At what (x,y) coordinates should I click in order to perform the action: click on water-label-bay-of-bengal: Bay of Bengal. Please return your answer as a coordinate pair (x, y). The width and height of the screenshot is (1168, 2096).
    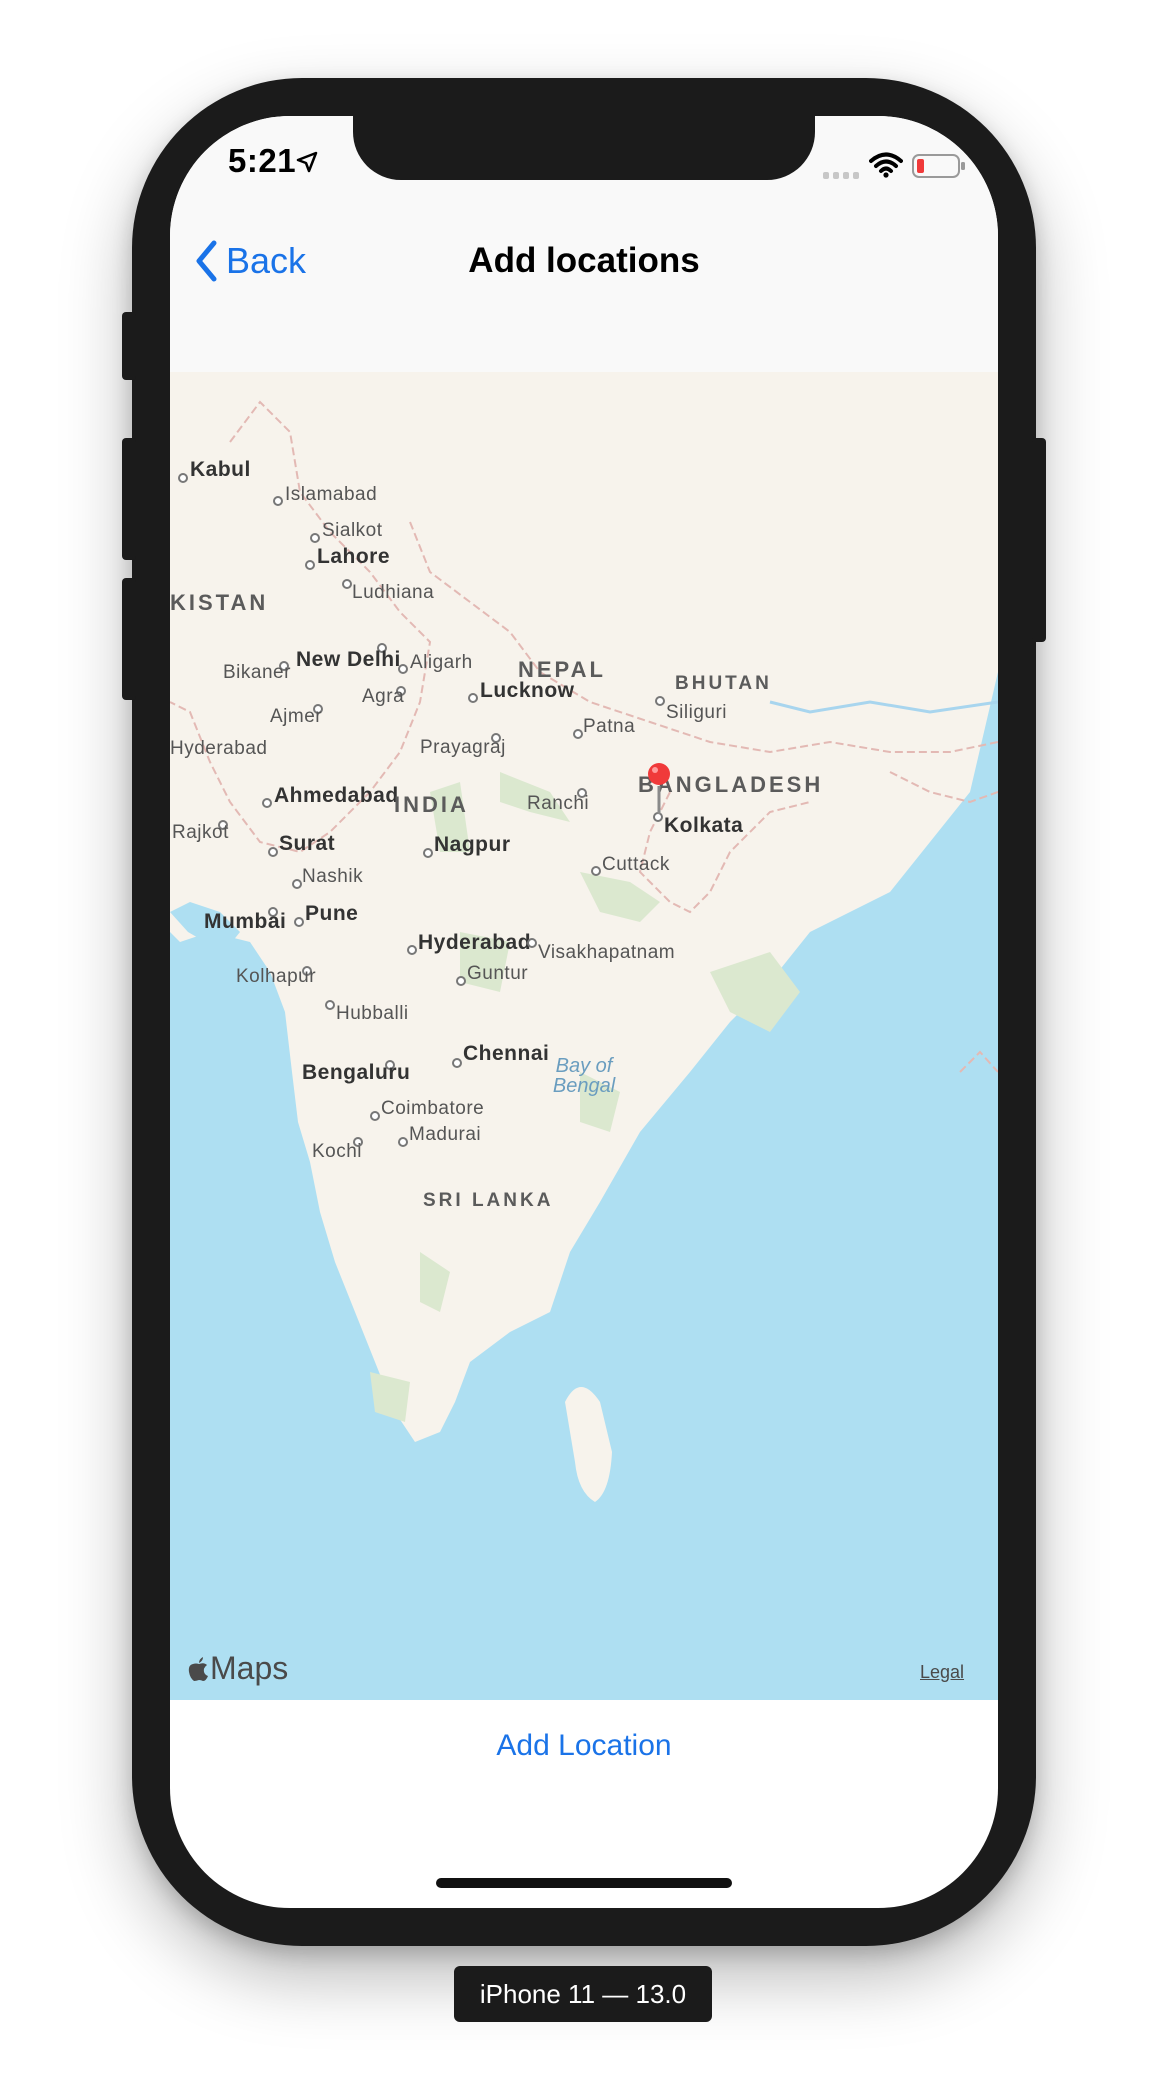
    Looking at the image, I should click on (584, 1076).